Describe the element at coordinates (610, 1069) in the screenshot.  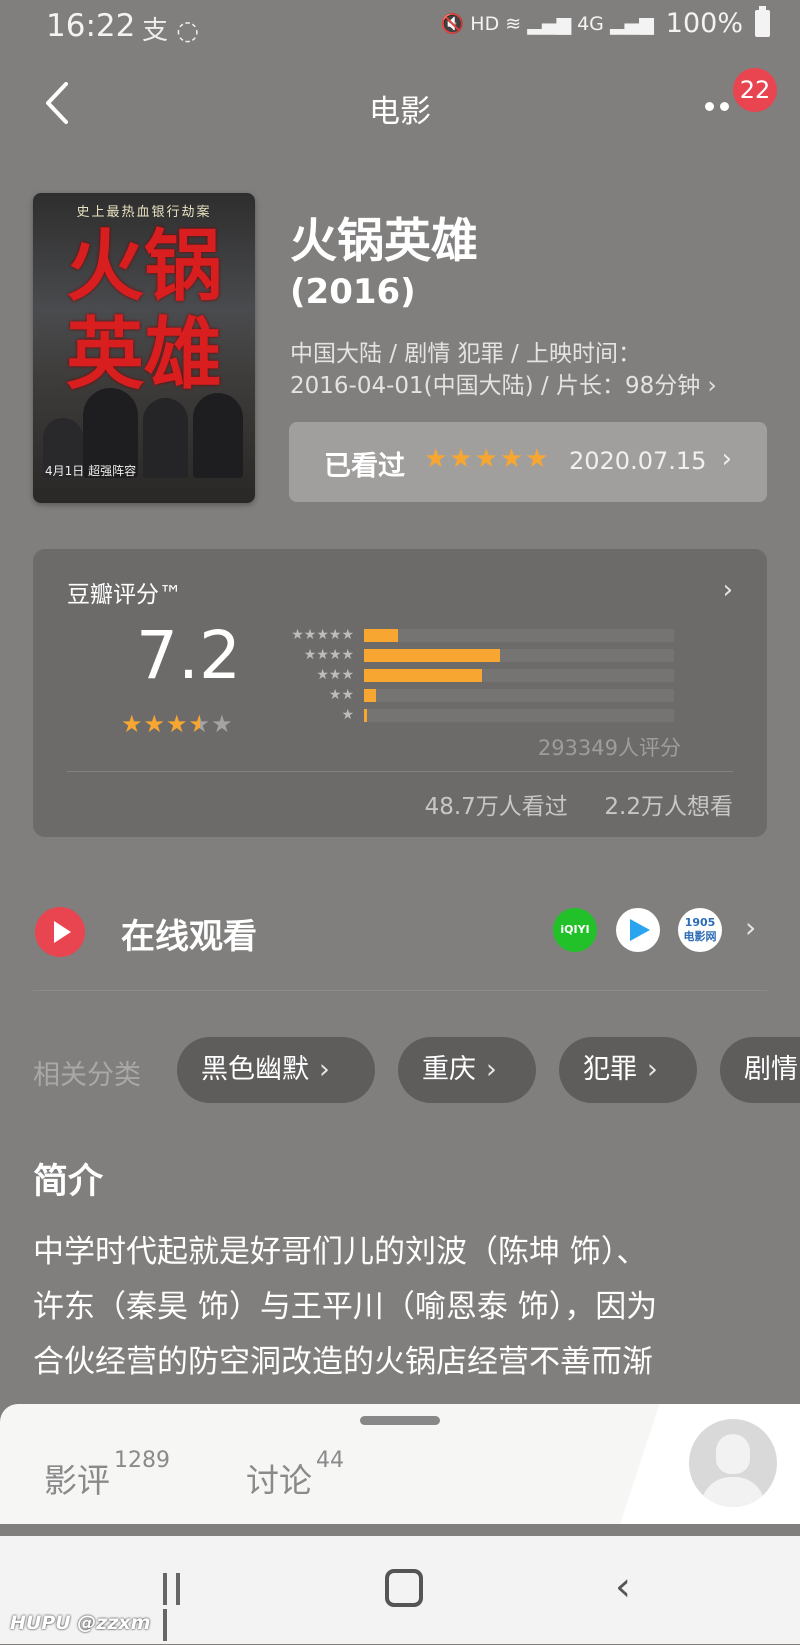
I see `category-chip-label: 犯罪` at that location.